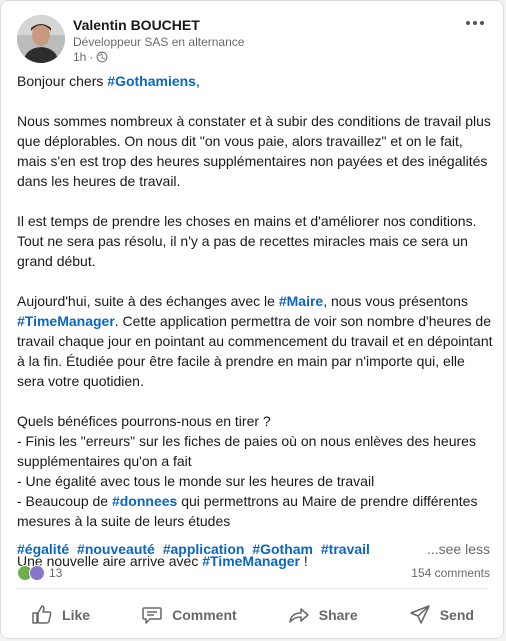 This screenshot has width=506, height=641. What do you see at coordinates (136, 25) in the screenshot?
I see `author-name: Valentin BOUCHET` at bounding box center [136, 25].